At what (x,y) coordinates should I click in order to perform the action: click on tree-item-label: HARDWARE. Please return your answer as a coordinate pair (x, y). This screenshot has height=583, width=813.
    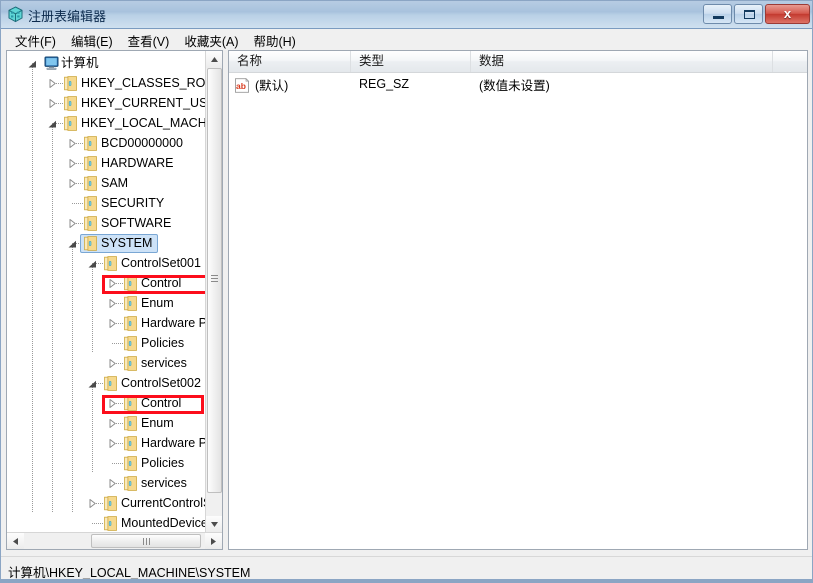
    Looking at the image, I should click on (137, 163).